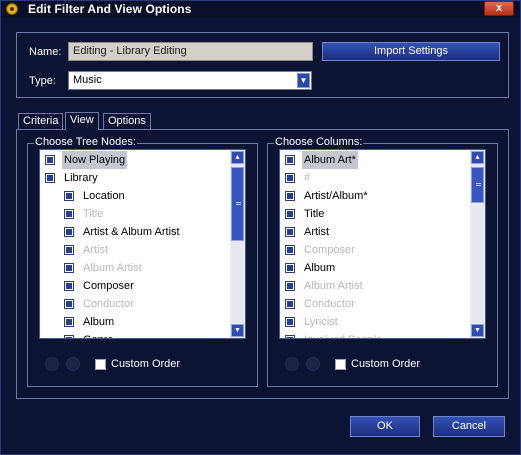 This screenshot has width=521, height=455. Describe the element at coordinates (307, 178) in the screenshot. I see `list-item-label: #` at that location.